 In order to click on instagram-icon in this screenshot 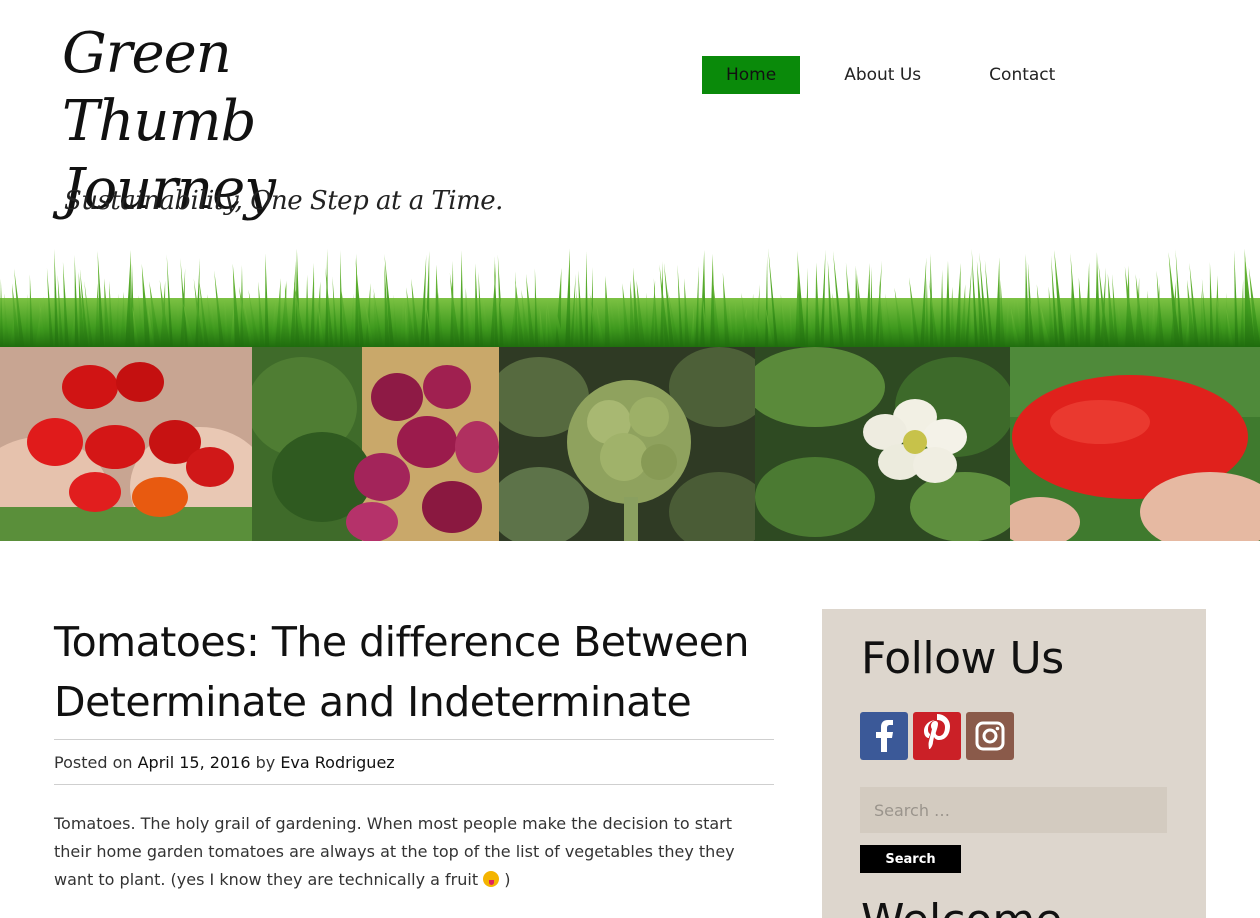, I will do `click(990, 736)`.